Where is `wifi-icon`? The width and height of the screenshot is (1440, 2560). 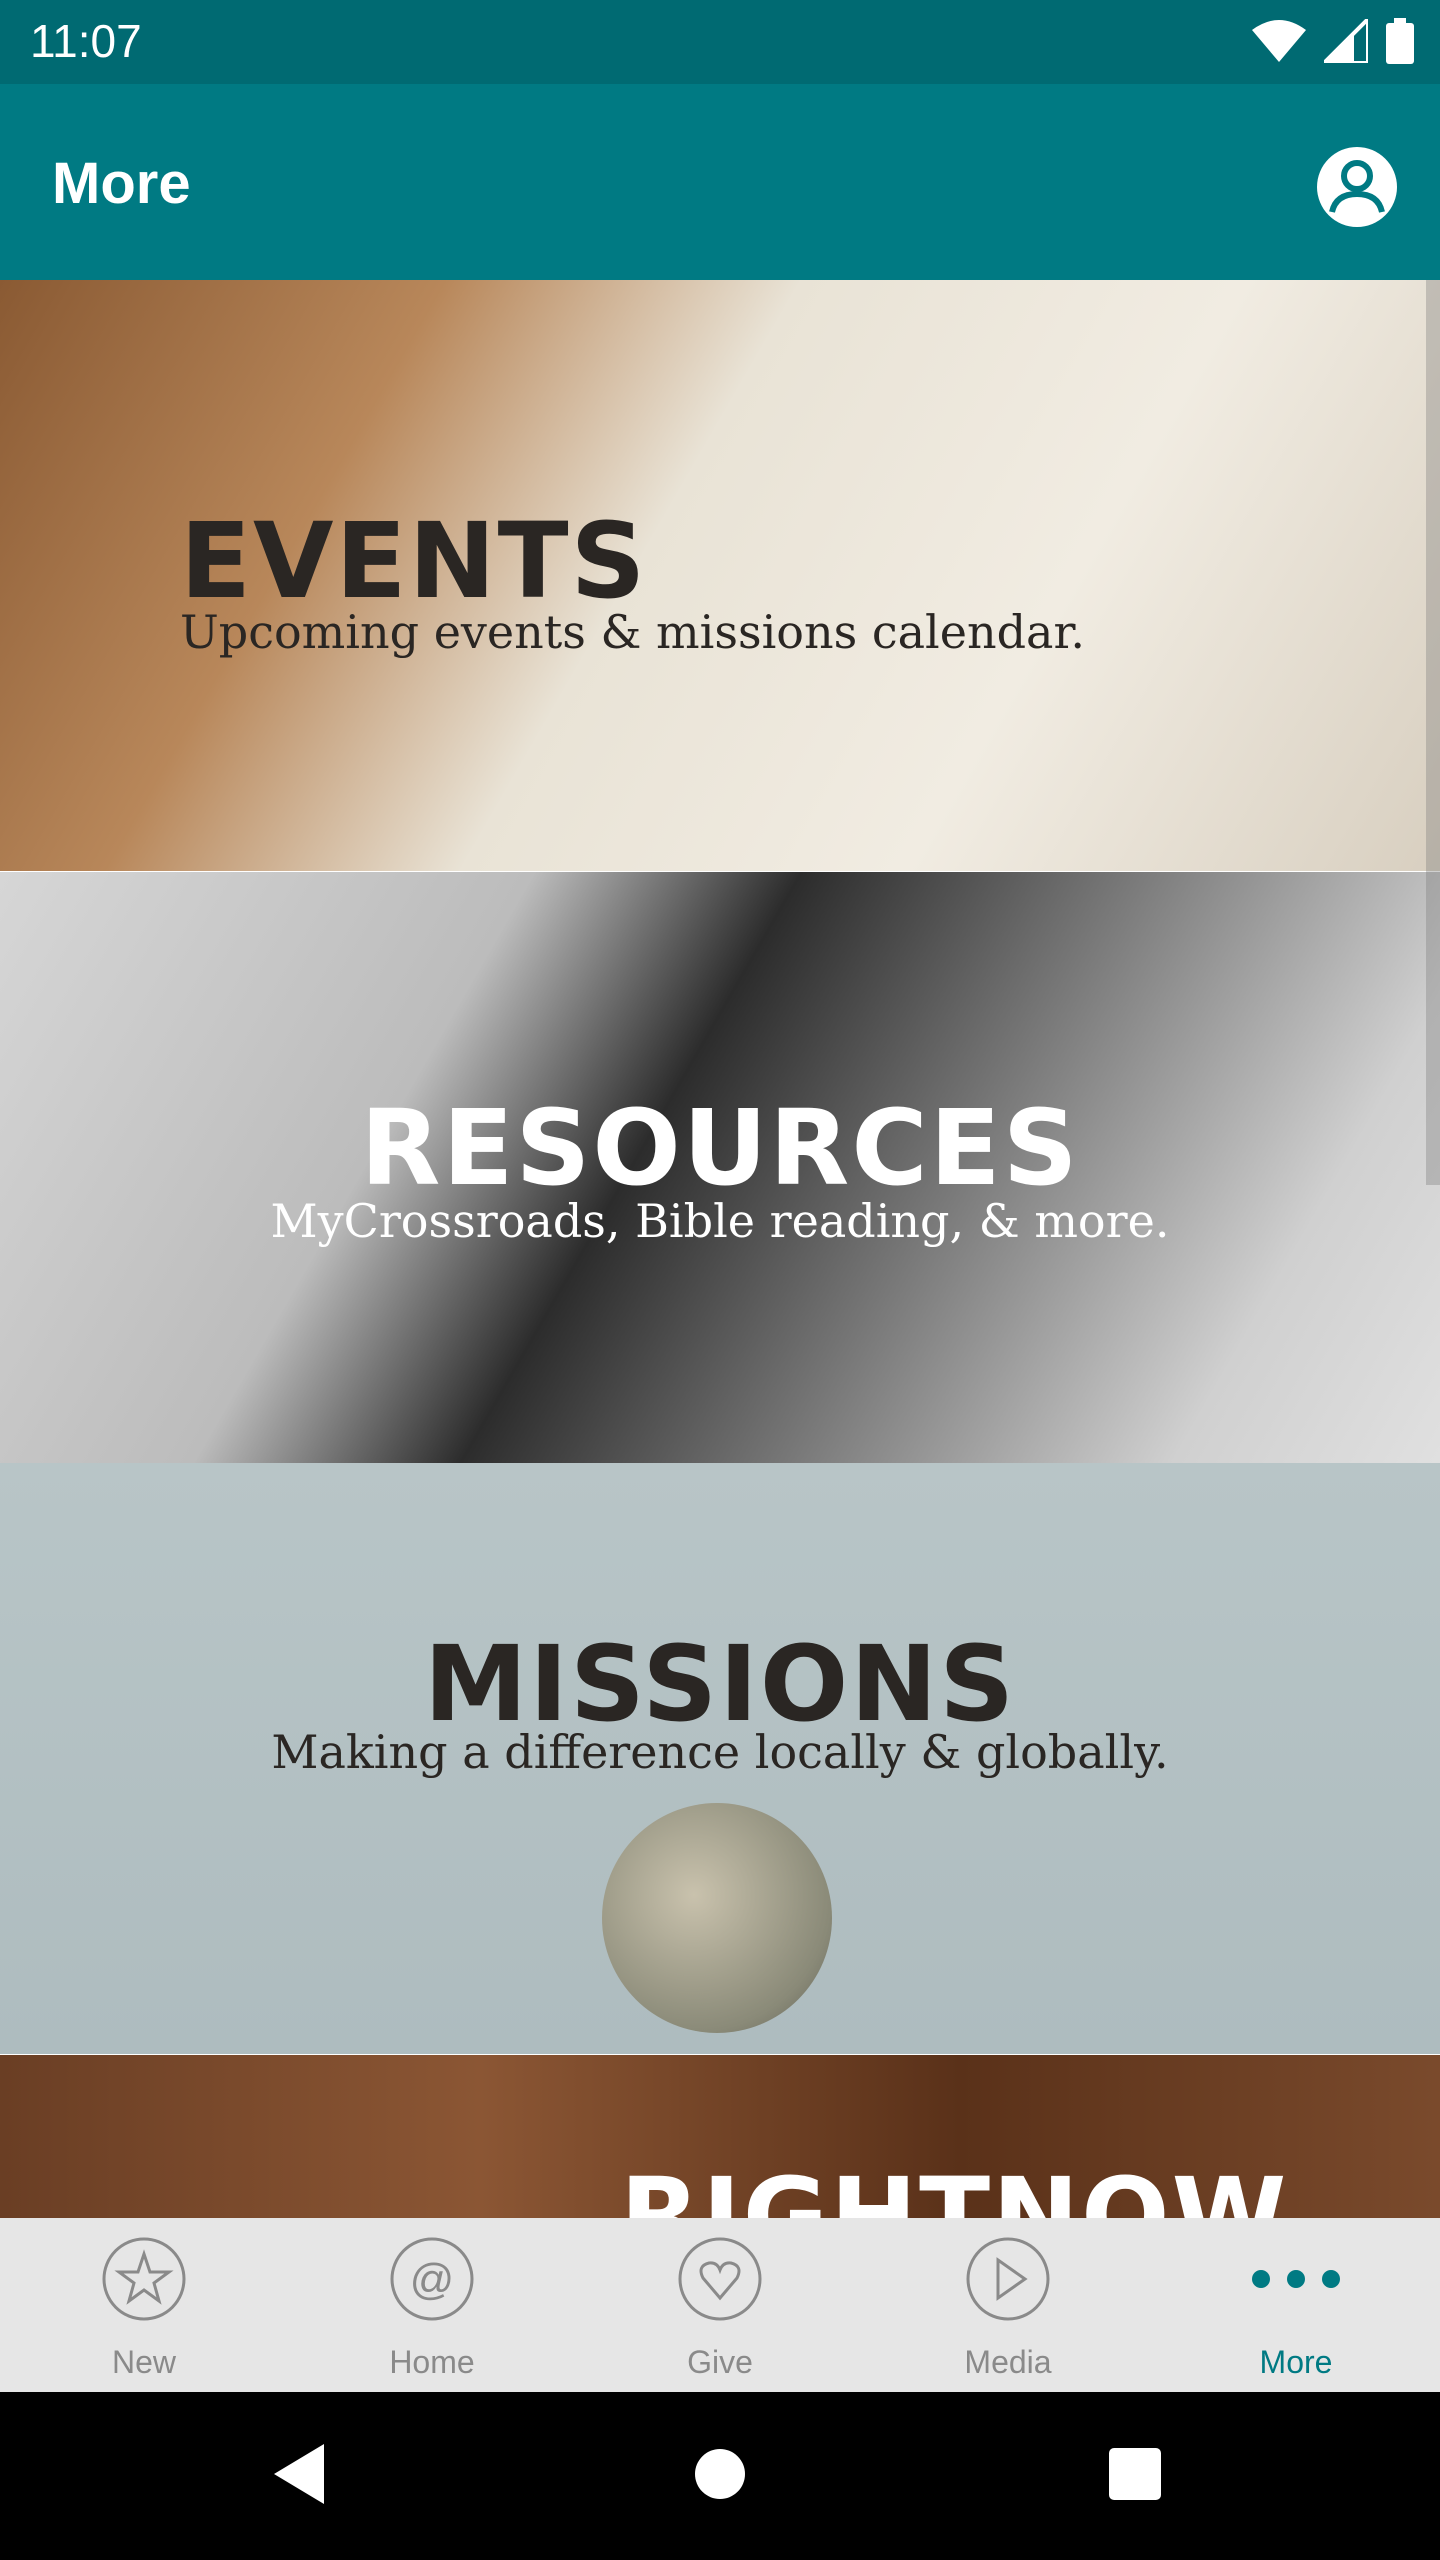 wifi-icon is located at coordinates (1279, 41).